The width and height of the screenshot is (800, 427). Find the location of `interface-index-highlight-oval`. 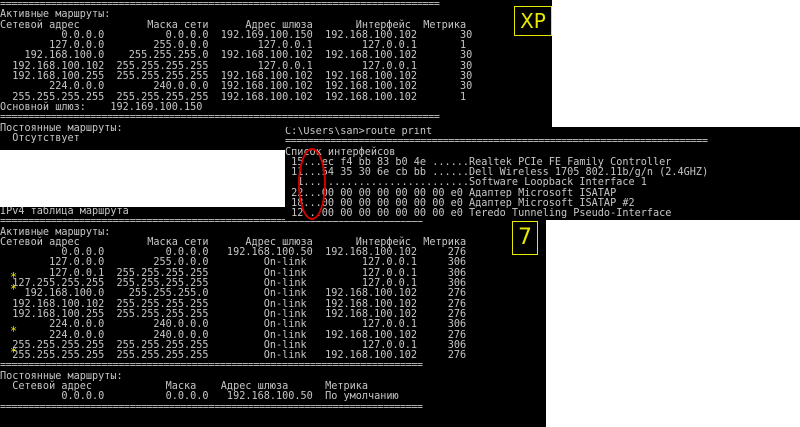

interface-index-highlight-oval is located at coordinates (312, 184).